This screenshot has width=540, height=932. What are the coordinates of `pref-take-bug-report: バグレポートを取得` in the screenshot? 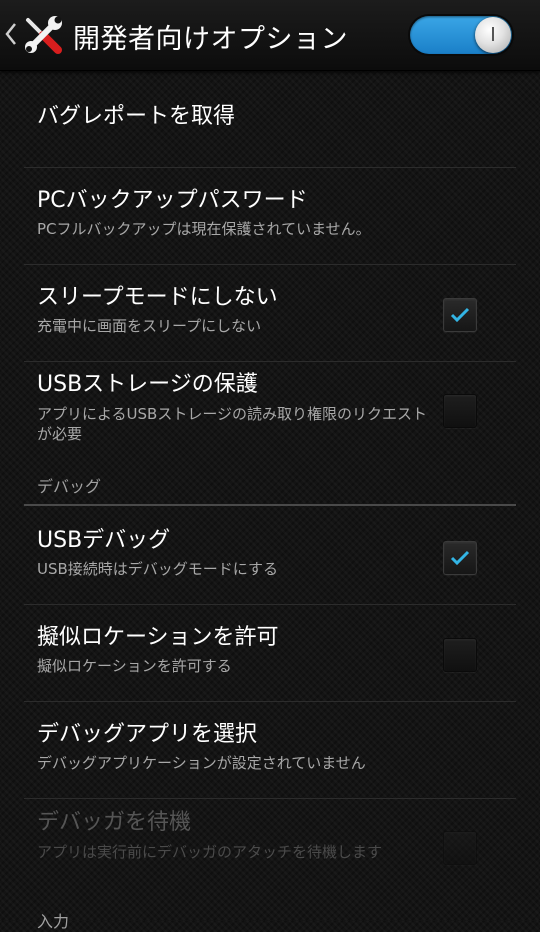 It's located at (276, 117).